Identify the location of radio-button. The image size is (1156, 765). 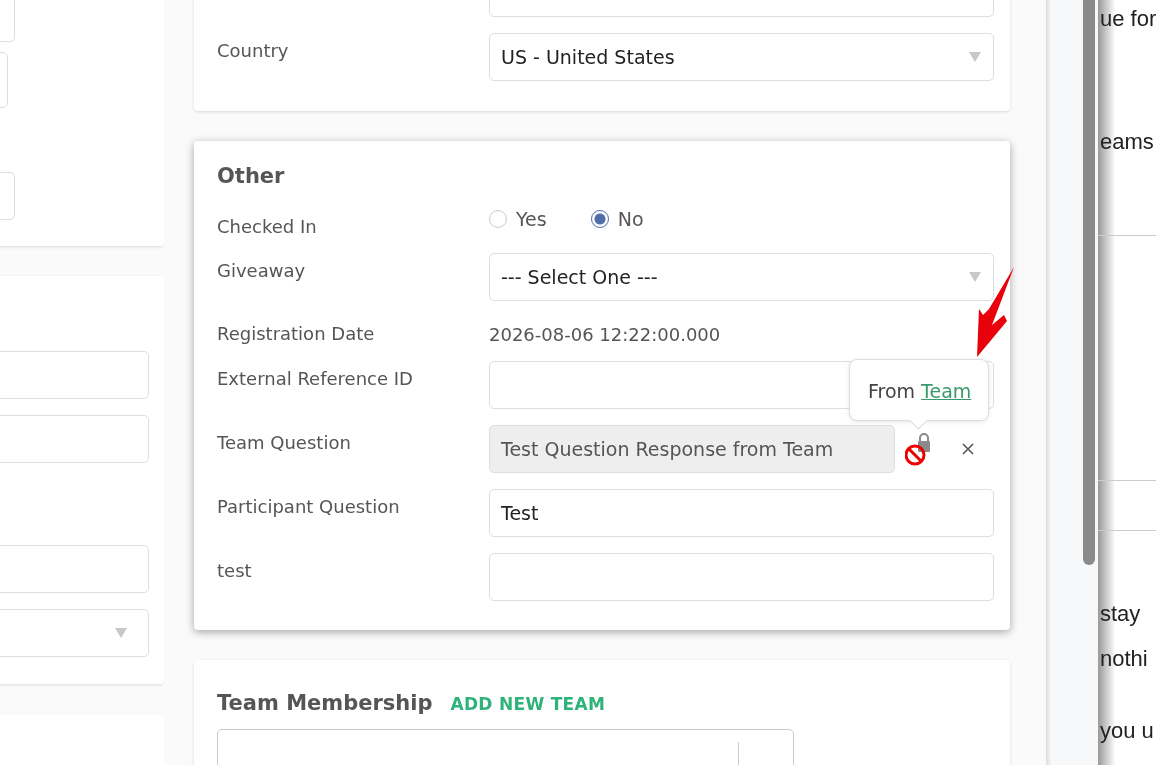
(599, 219).